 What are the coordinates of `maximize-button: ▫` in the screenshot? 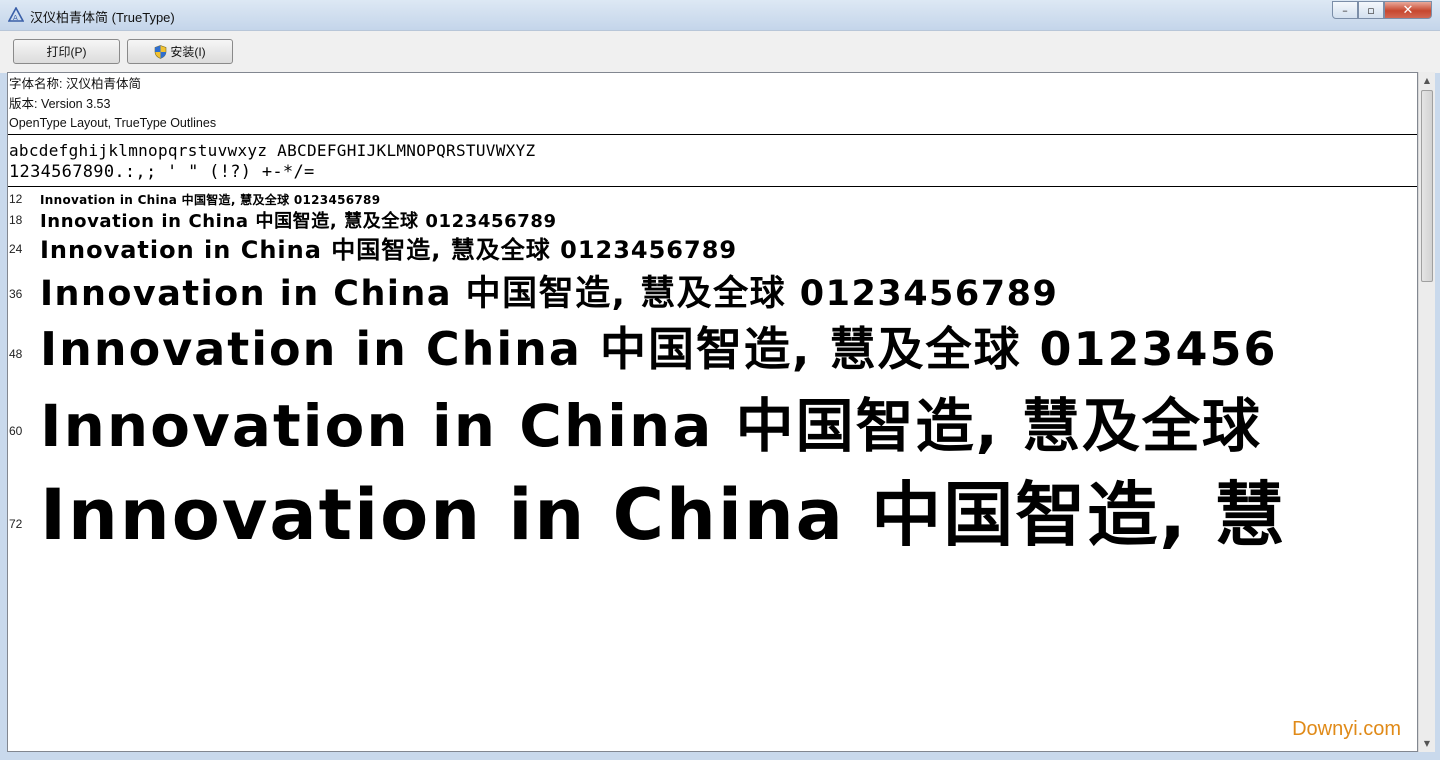 It's located at (1371, 10).